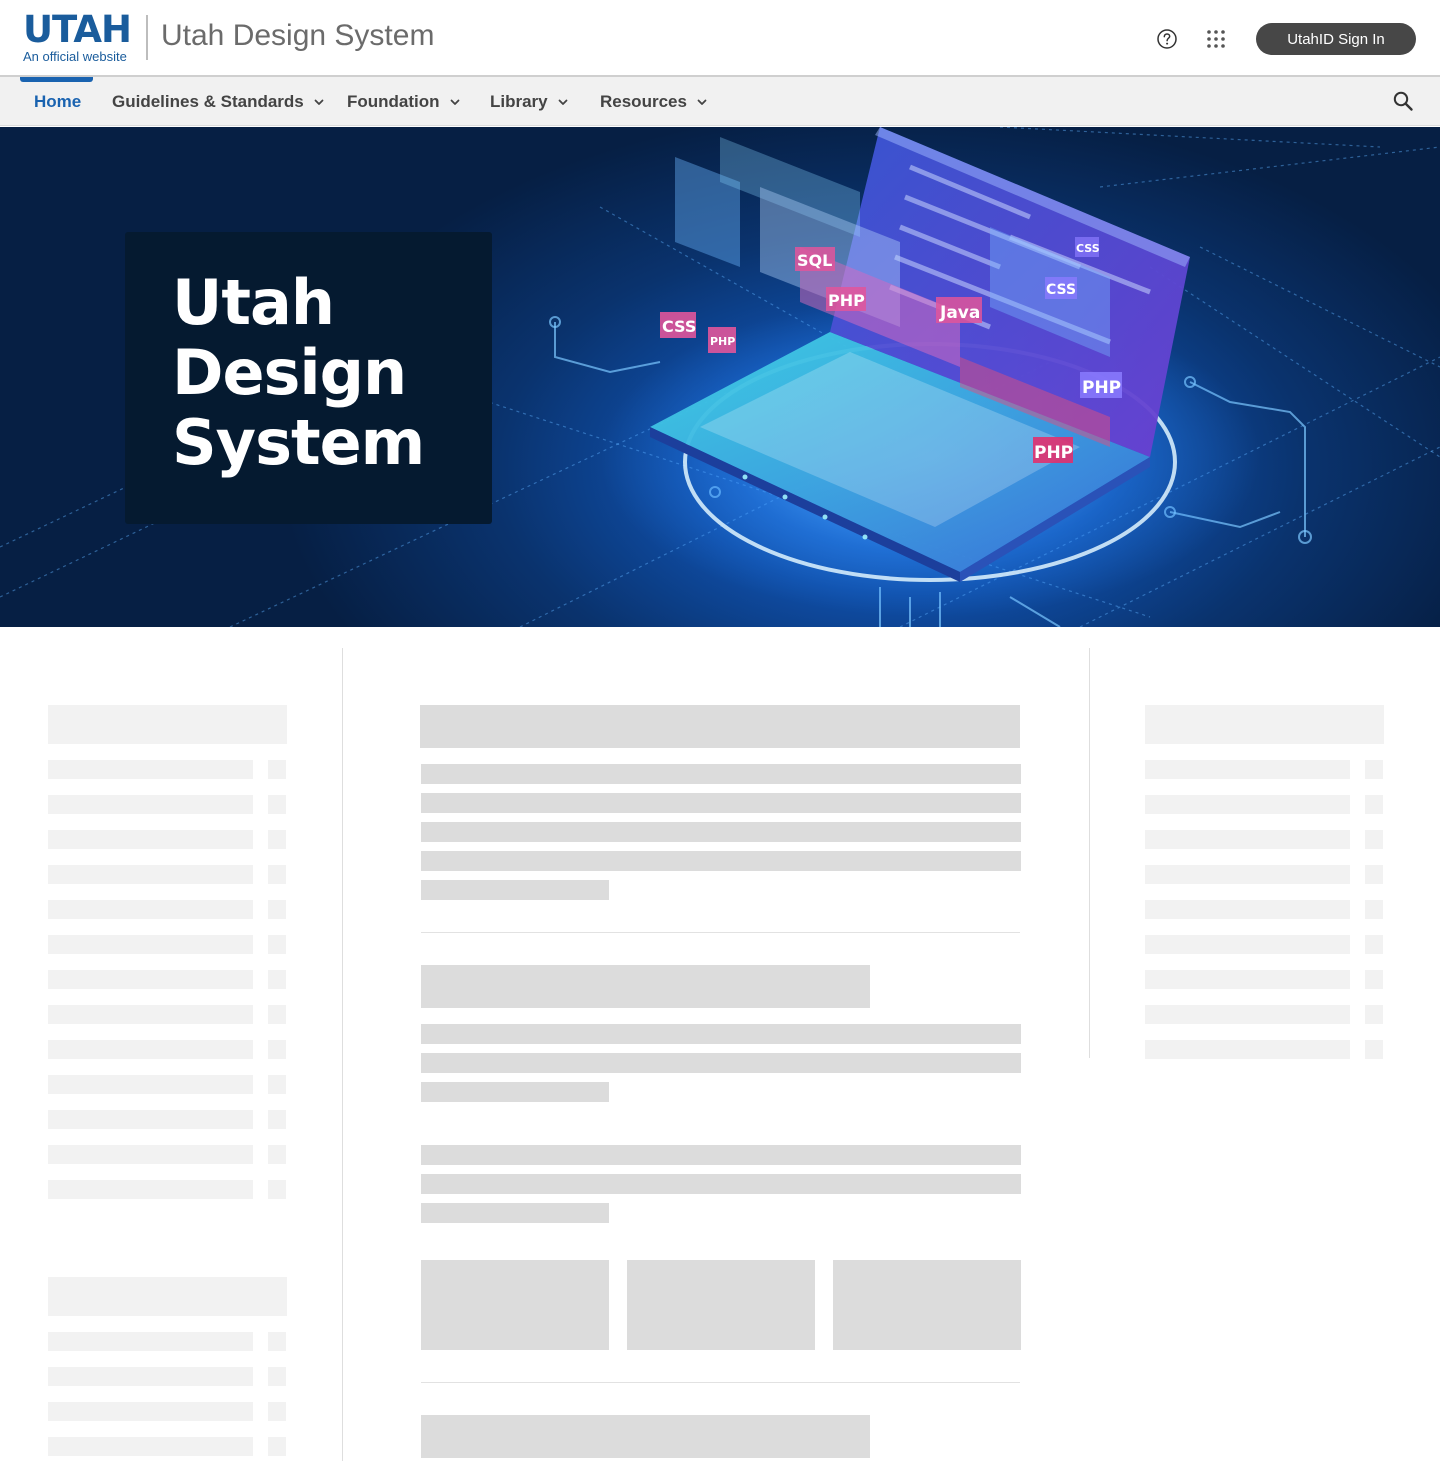 Image resolution: width=1440 pixels, height=1461 pixels. What do you see at coordinates (720, 932) in the screenshot?
I see `section-divider` at bounding box center [720, 932].